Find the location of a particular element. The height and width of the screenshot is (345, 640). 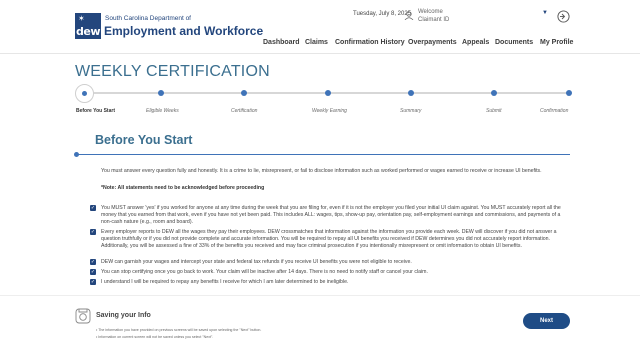

step-label-summary: Summary is located at coordinates (411, 111).